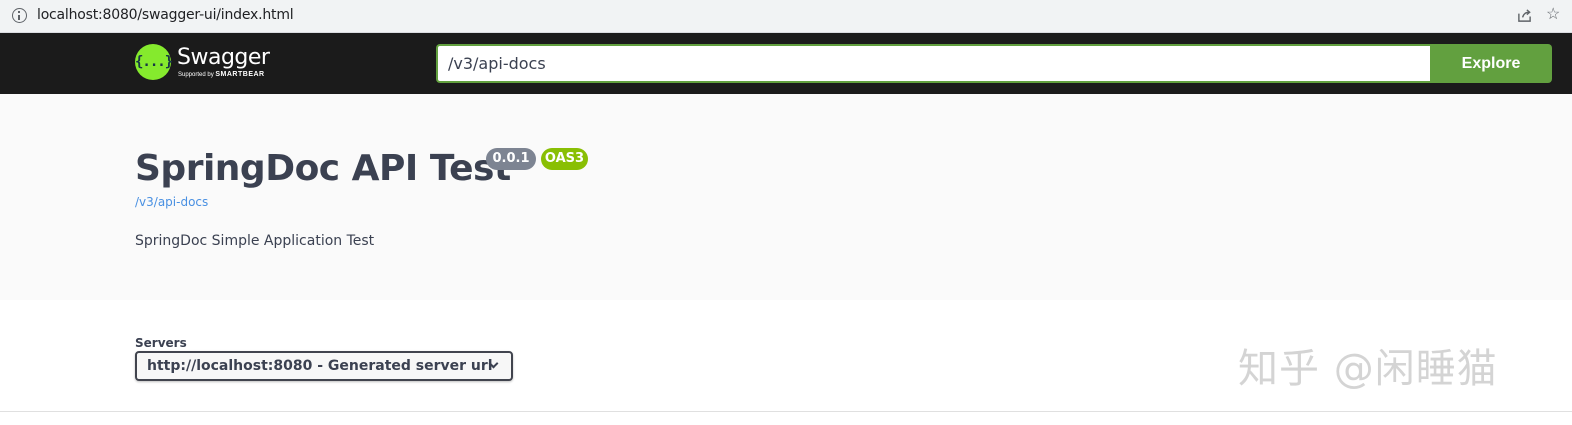  Describe the element at coordinates (255, 241) in the screenshot. I see `api-description: SpringDoc Simple Application Test` at that location.